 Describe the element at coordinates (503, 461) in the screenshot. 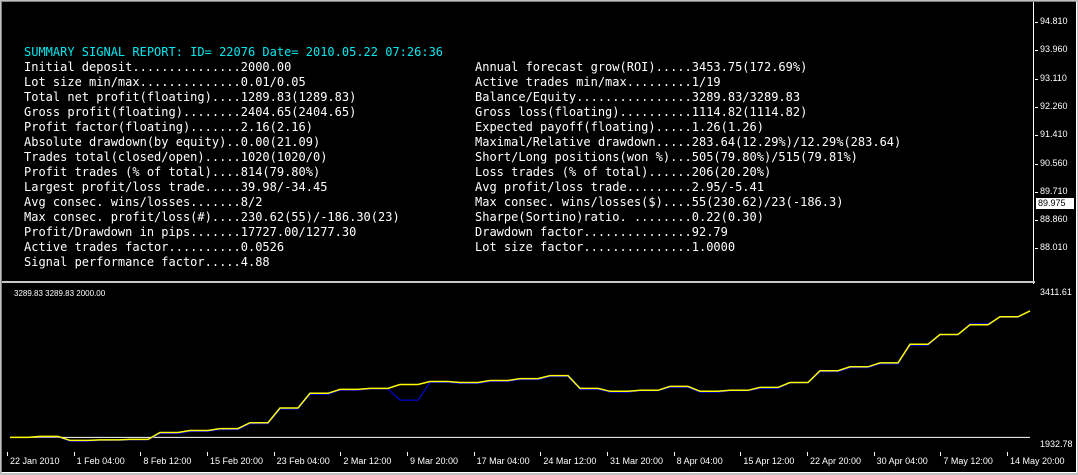

I see `time-axis-label: 17 Mar 04:00` at that location.